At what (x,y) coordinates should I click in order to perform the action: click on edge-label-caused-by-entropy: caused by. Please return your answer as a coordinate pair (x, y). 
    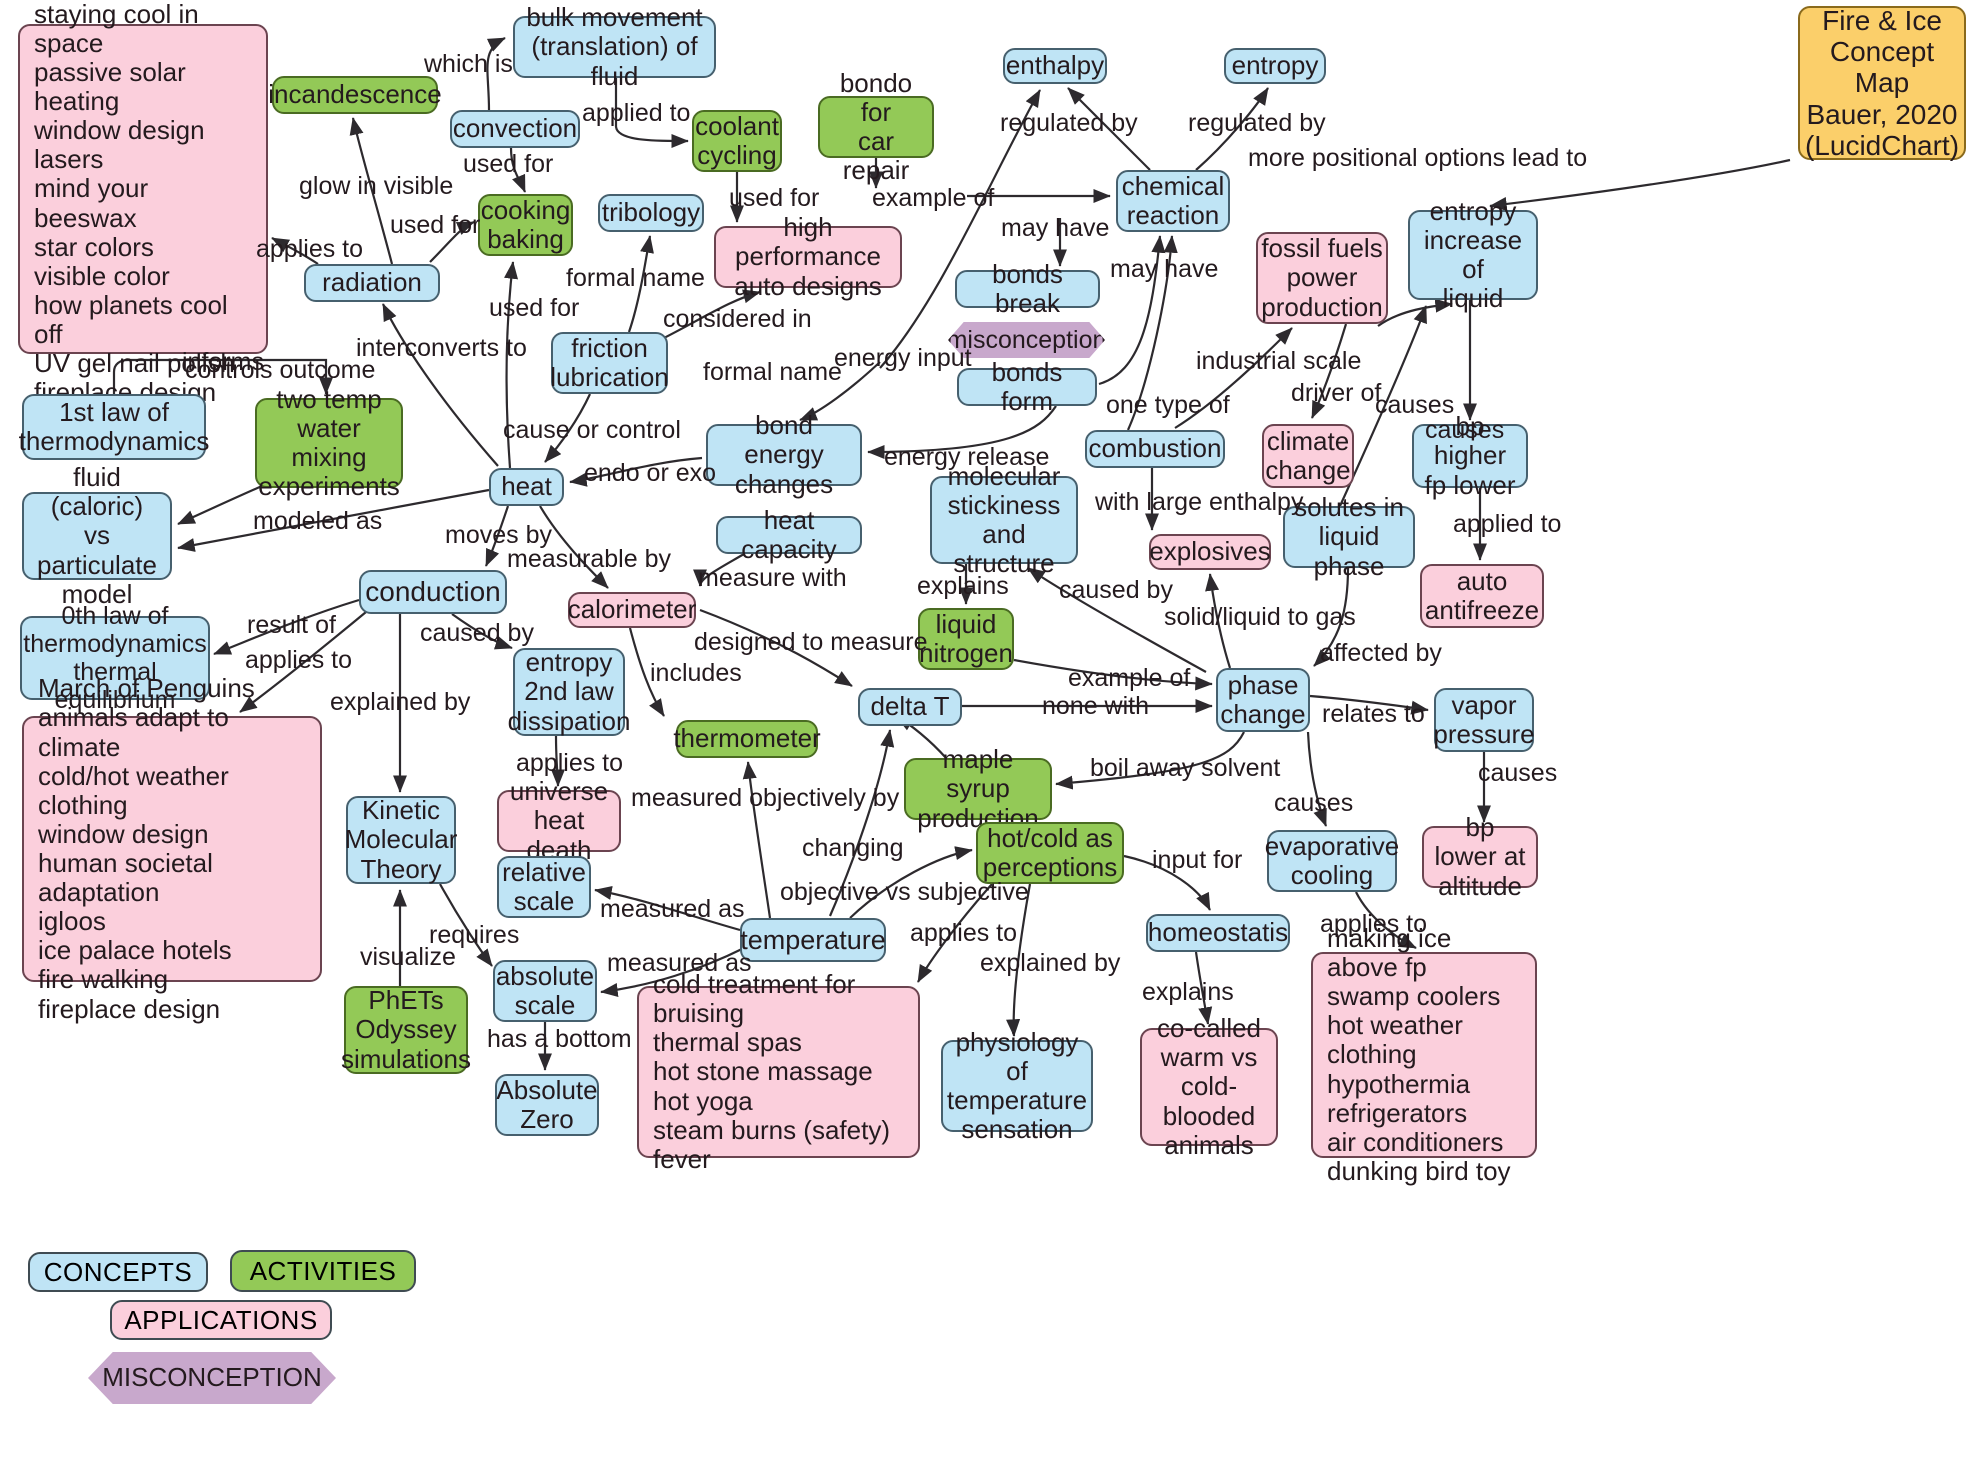
    Looking at the image, I should click on (477, 633).